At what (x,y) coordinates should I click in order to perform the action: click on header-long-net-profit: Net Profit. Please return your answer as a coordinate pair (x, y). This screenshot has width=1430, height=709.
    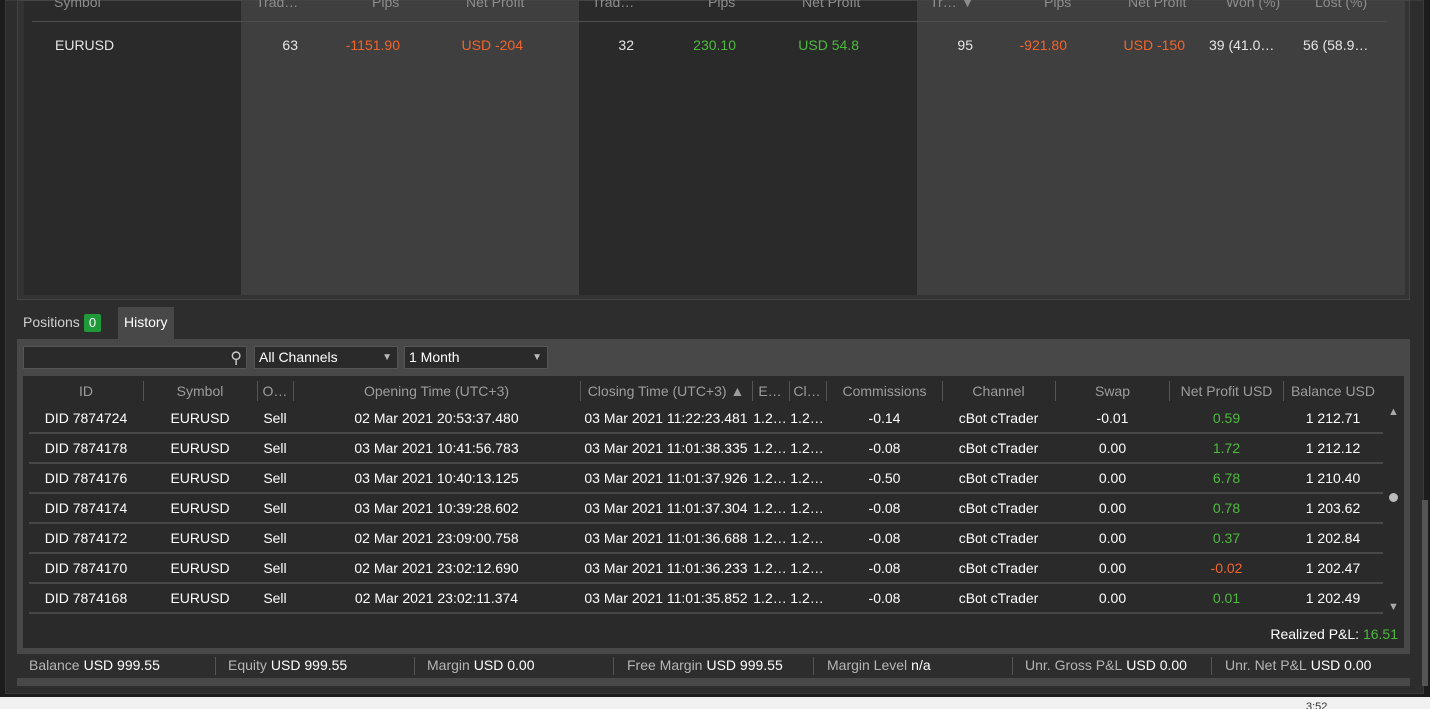
    Looking at the image, I should click on (495, 5).